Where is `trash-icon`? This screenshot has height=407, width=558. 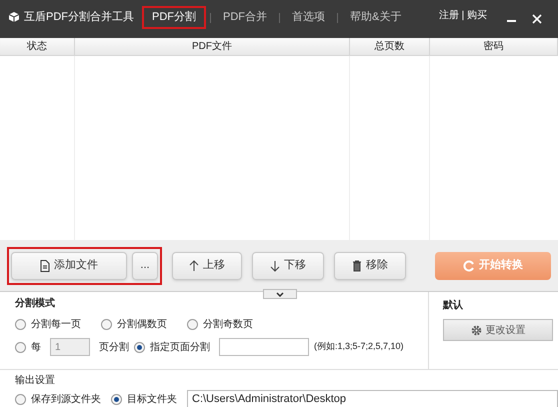 trash-icon is located at coordinates (357, 266).